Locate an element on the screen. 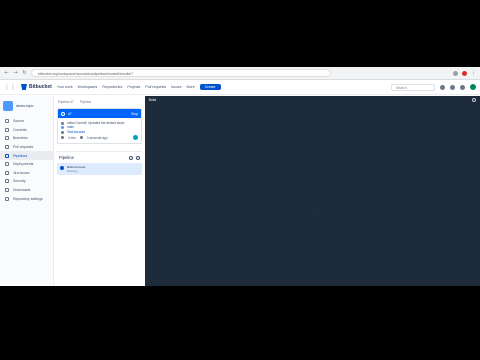  menu-more: More is located at coordinates (191, 87).